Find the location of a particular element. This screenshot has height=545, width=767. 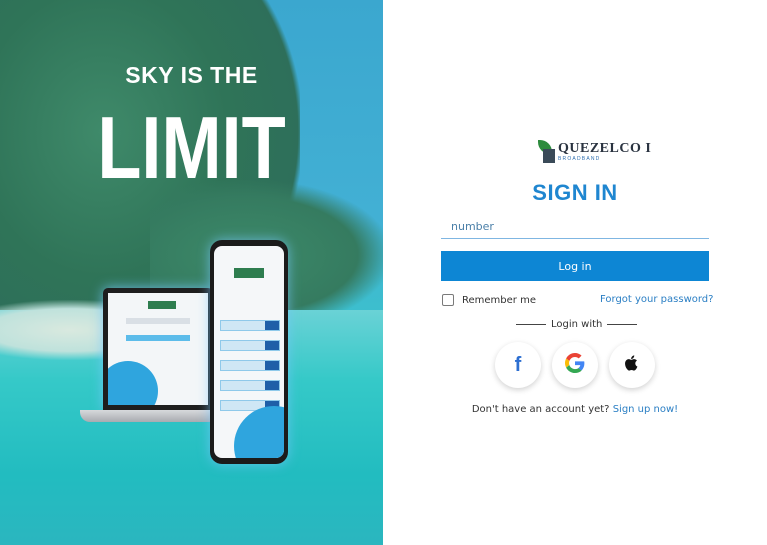

remember-me-label: Remember me is located at coordinates (499, 300).